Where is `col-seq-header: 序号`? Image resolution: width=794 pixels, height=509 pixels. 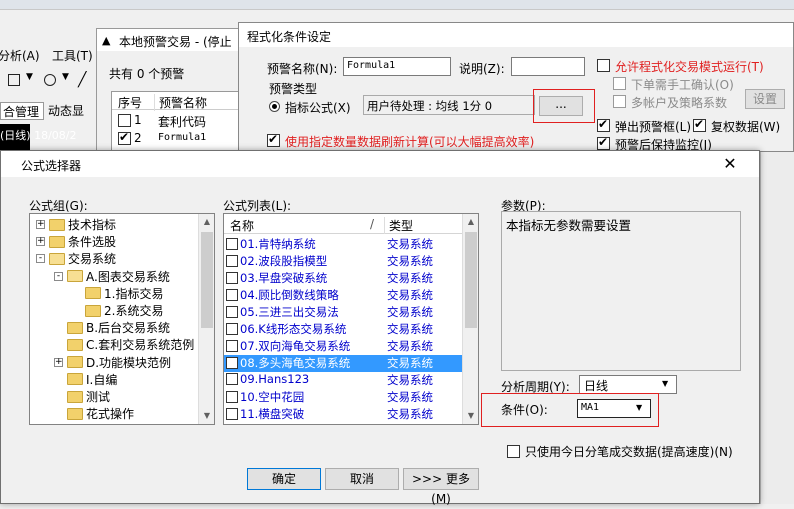 col-seq-header: 序号 is located at coordinates (130, 102).